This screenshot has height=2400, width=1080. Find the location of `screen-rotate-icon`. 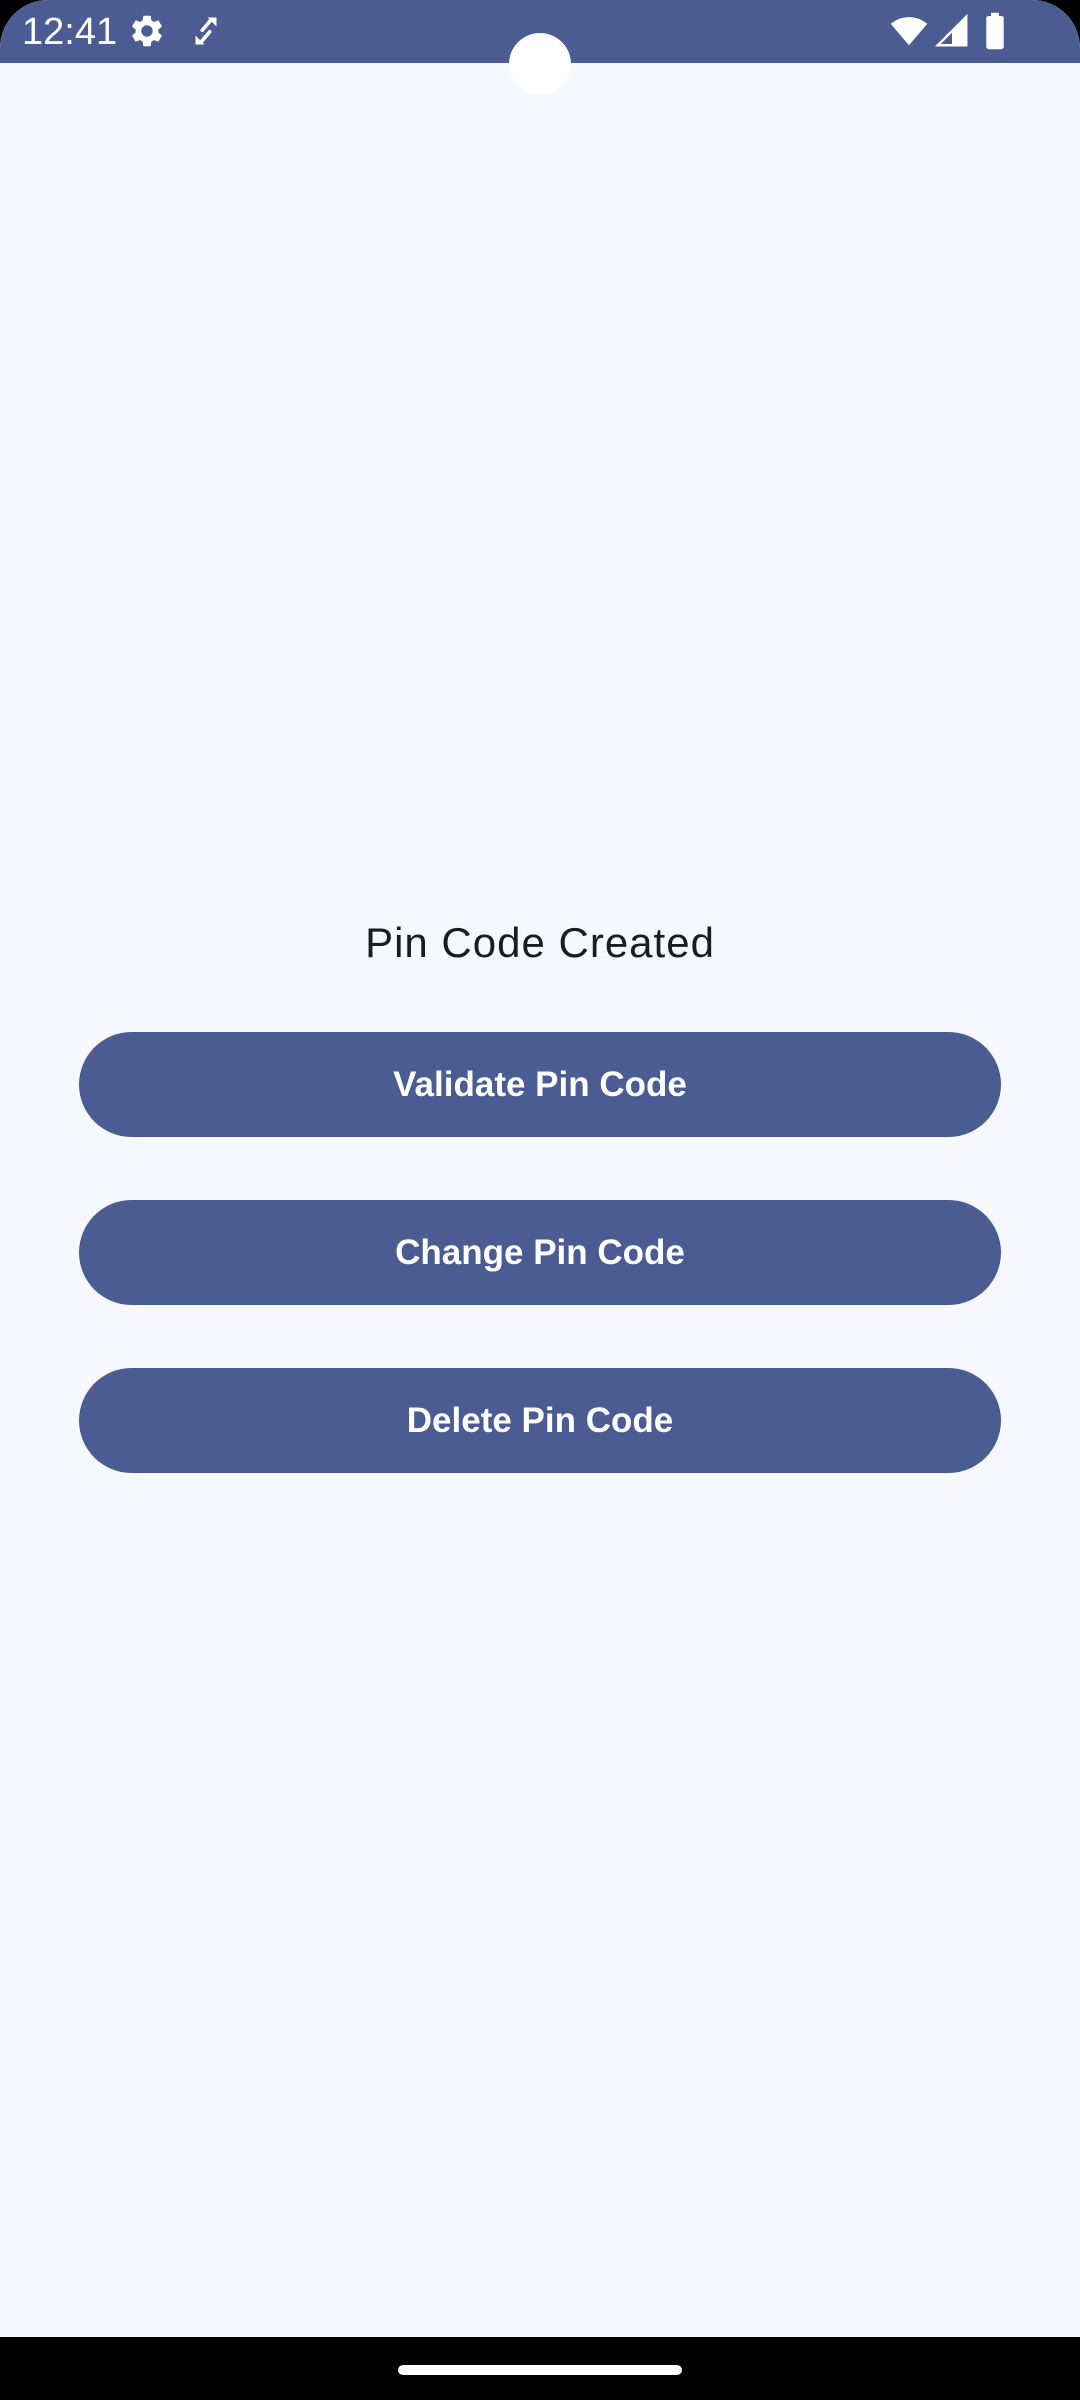

screen-rotate-icon is located at coordinates (206, 31).